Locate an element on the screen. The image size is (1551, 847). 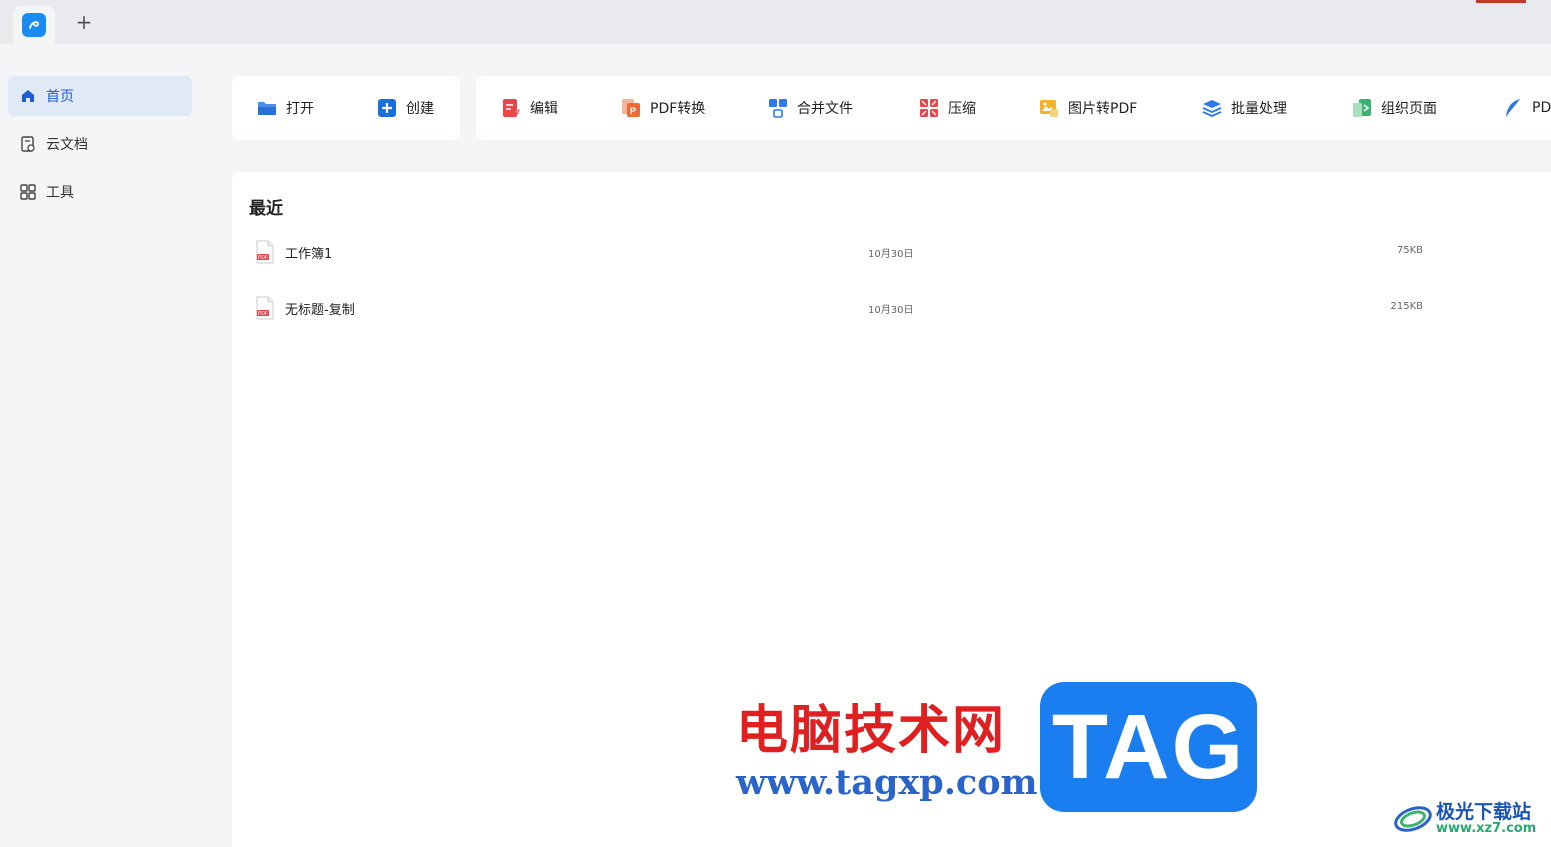
tool-label: PDF转换 is located at coordinates (678, 109).